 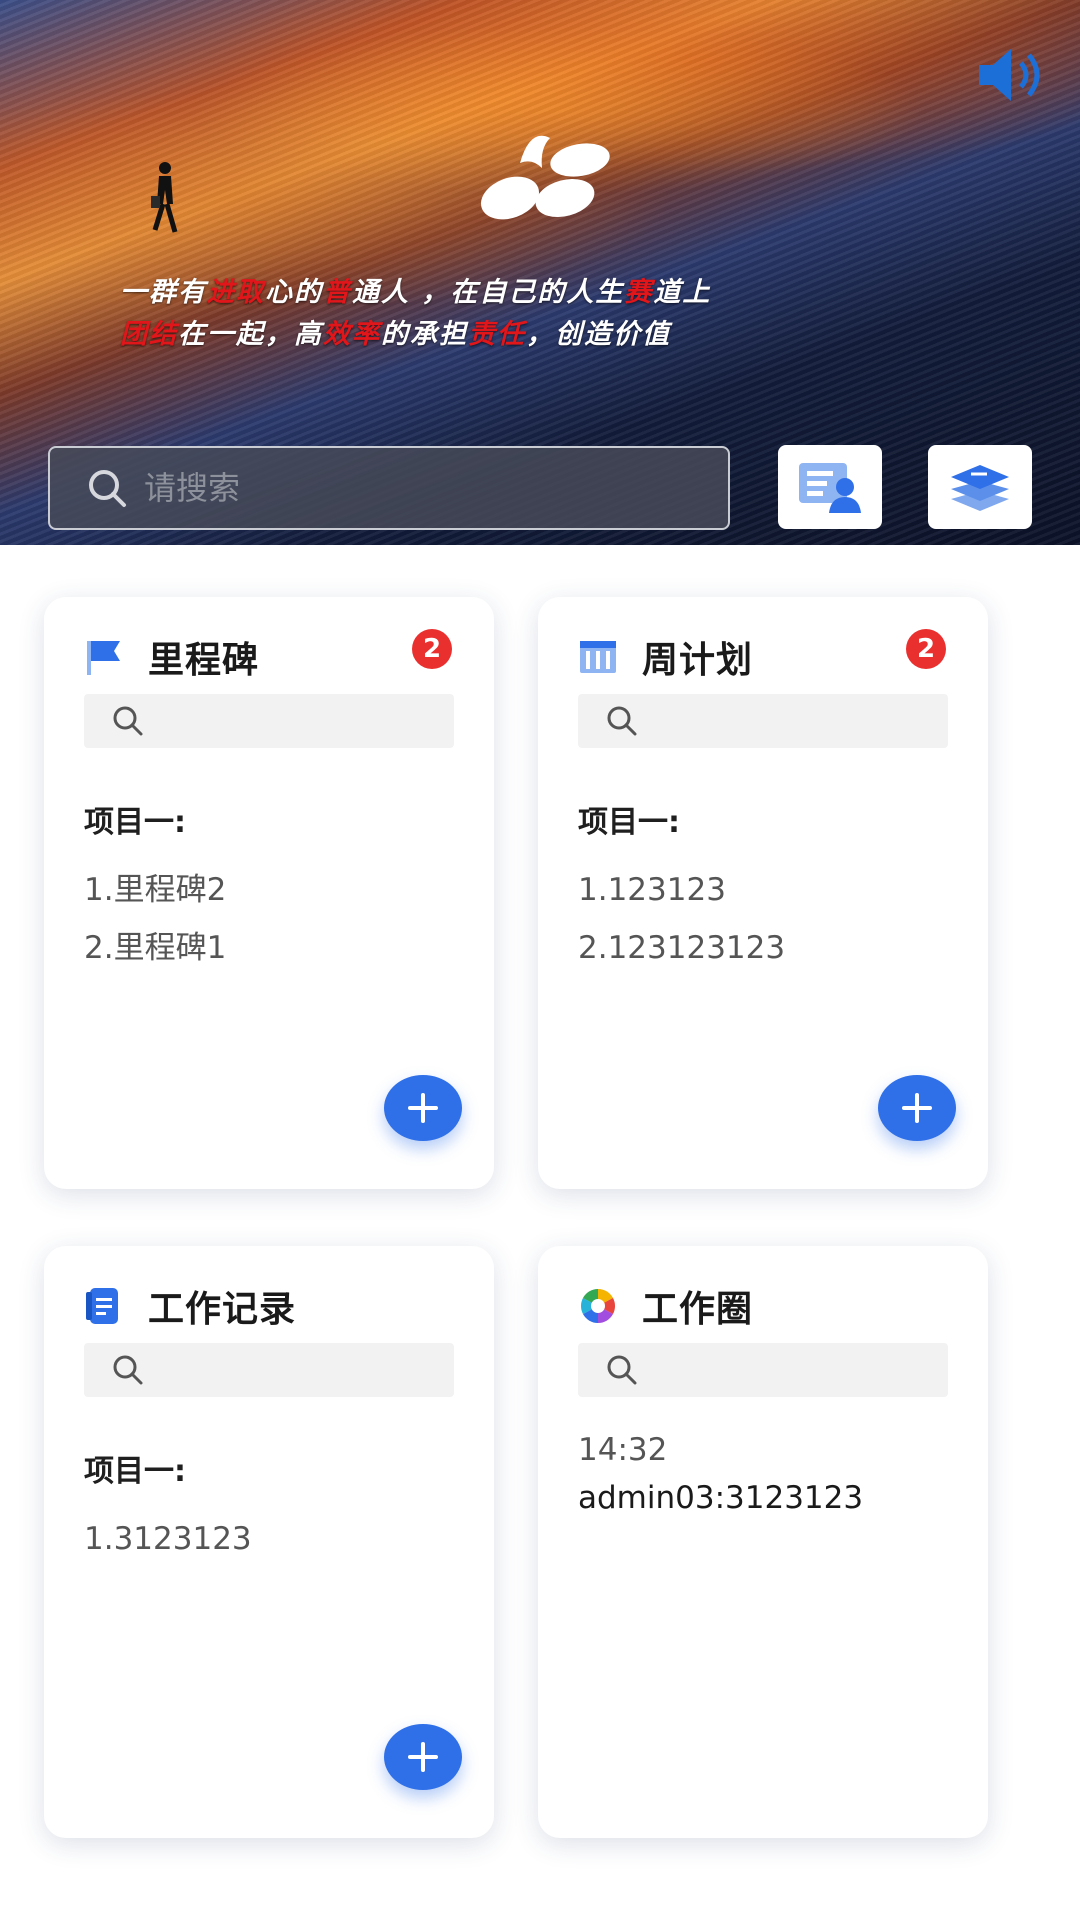 I want to click on add-weekly-plan-button, so click(x=917, y=1108).